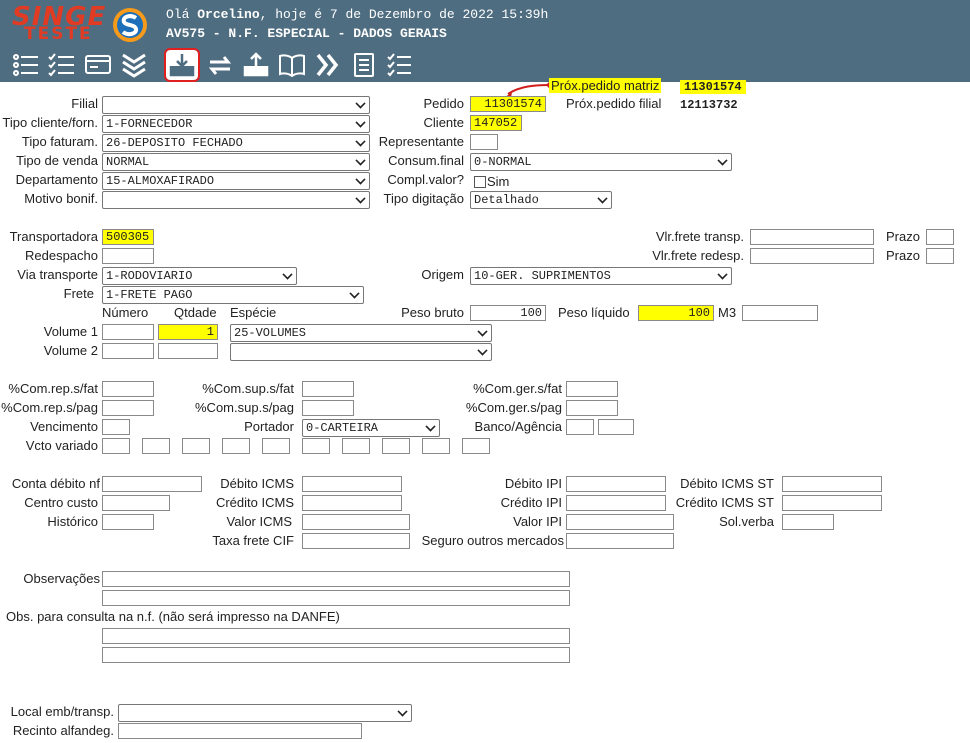 The image size is (970, 743). What do you see at coordinates (53, 388) in the screenshot?
I see `com-rep-fat-label: %Com.rep.s/fat` at bounding box center [53, 388].